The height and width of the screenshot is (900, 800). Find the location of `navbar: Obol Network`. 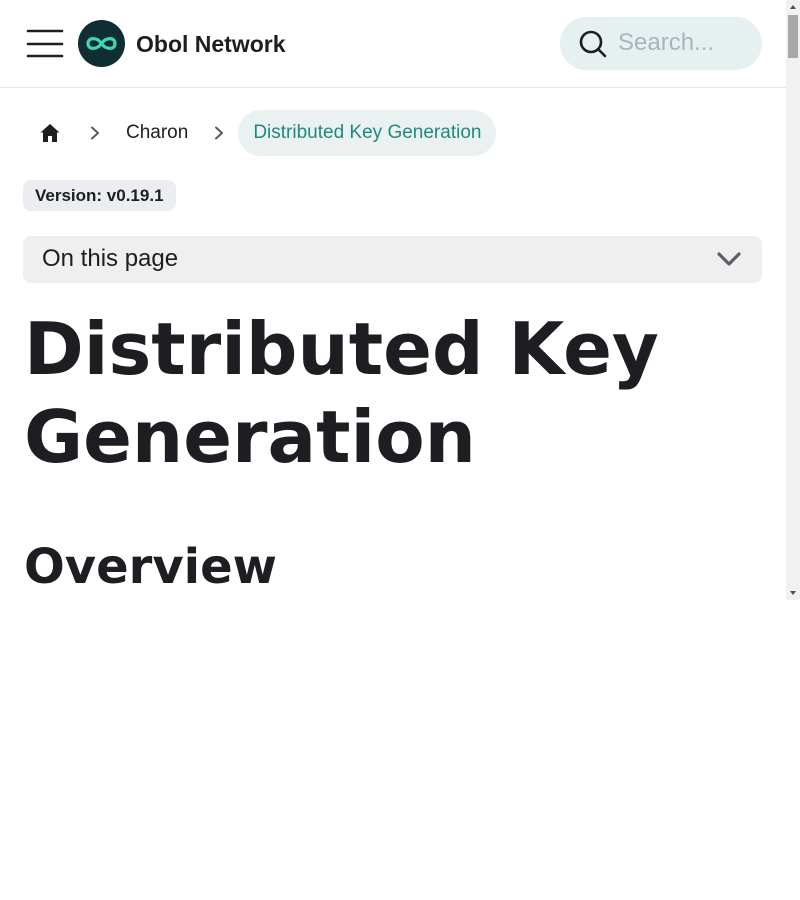

navbar: Obol Network is located at coordinates (393, 44).